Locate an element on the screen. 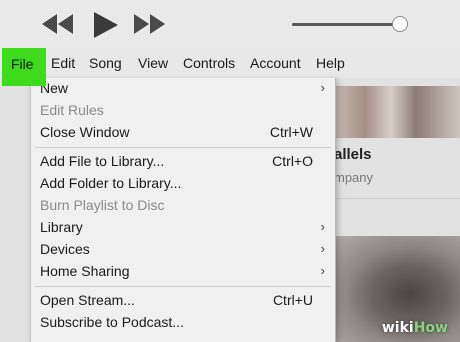 This screenshot has width=460, height=342. menu-item-label: Edit Rules is located at coordinates (72, 110).